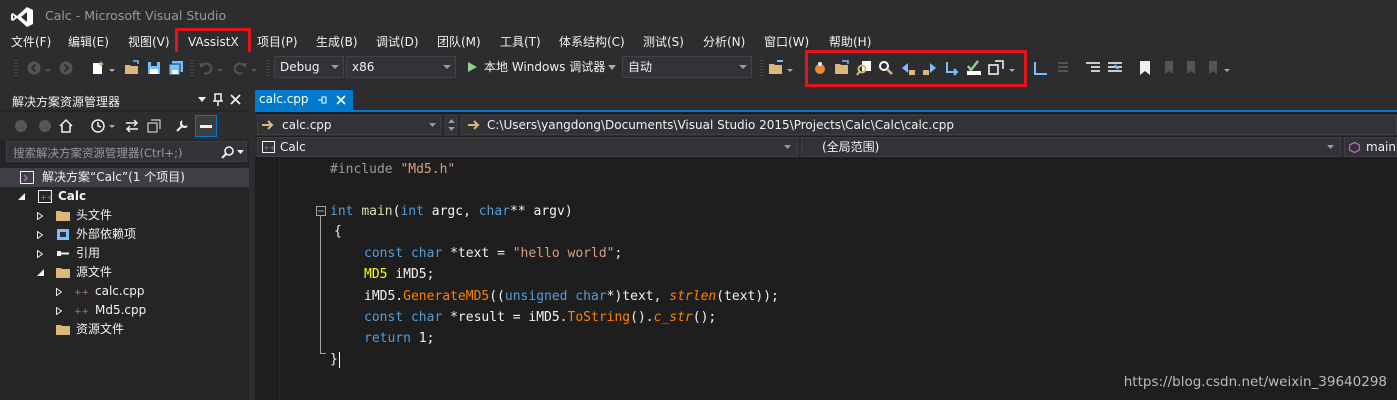  What do you see at coordinates (176, 68) in the screenshot?
I see `save-all-icon` at bounding box center [176, 68].